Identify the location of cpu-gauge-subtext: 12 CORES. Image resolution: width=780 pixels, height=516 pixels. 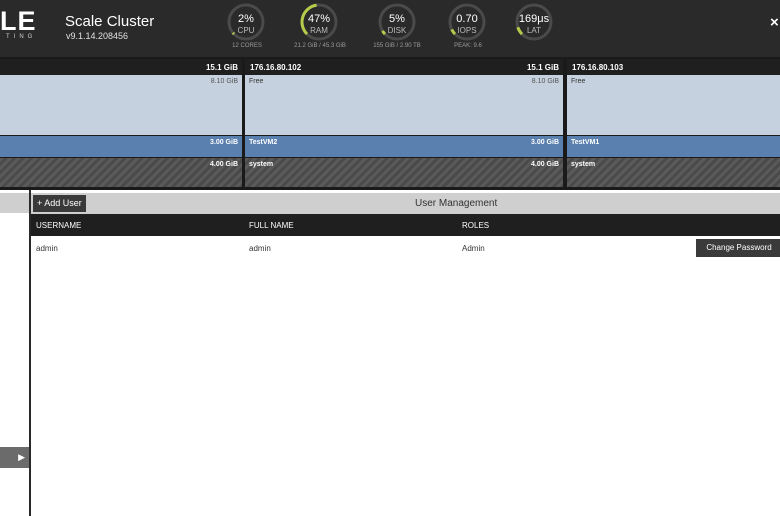
(247, 46).